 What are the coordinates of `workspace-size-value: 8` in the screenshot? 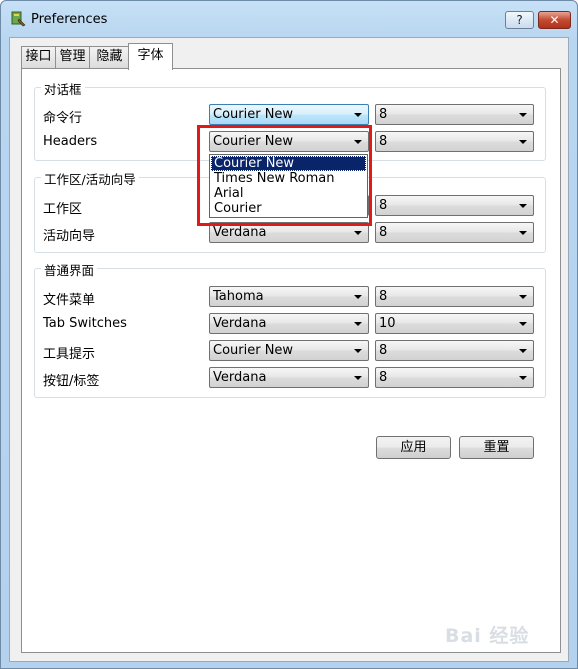 It's located at (383, 205).